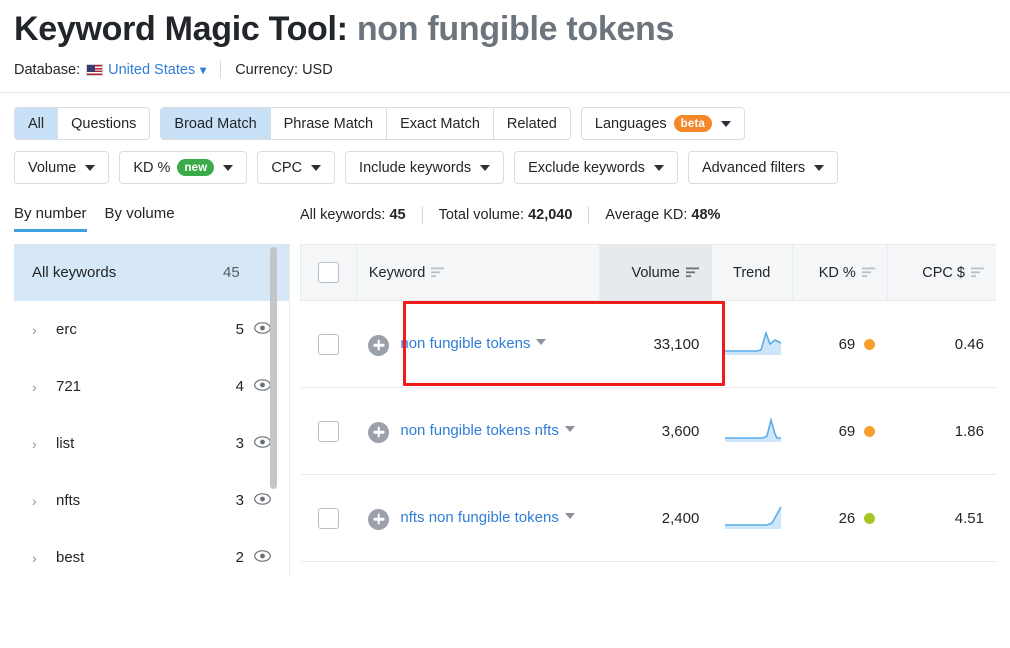  What do you see at coordinates (840, 518) in the screenshot?
I see `kd-cell: 26` at bounding box center [840, 518].